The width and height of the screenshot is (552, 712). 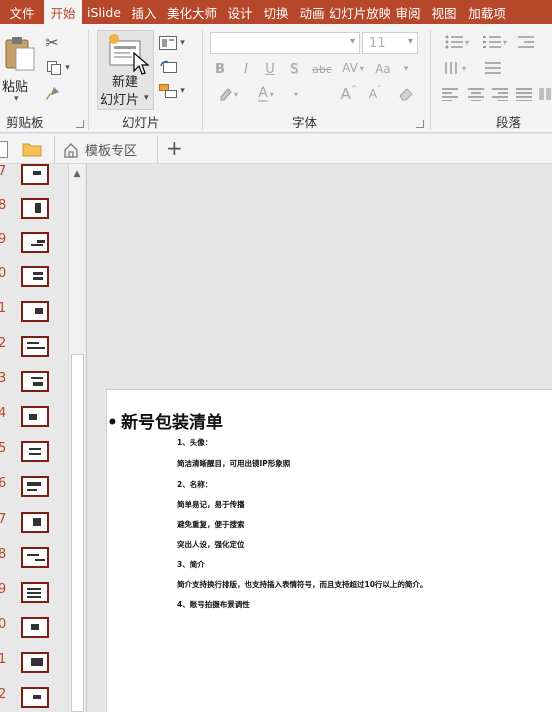 I want to click on ribbon-tab: 设计, so click(x=240, y=12).